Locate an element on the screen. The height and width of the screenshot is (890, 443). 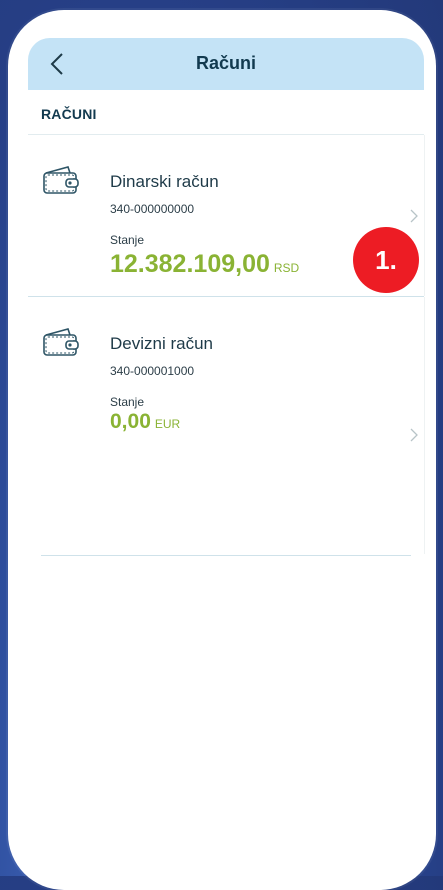
divider is located at coordinates (226, 555).